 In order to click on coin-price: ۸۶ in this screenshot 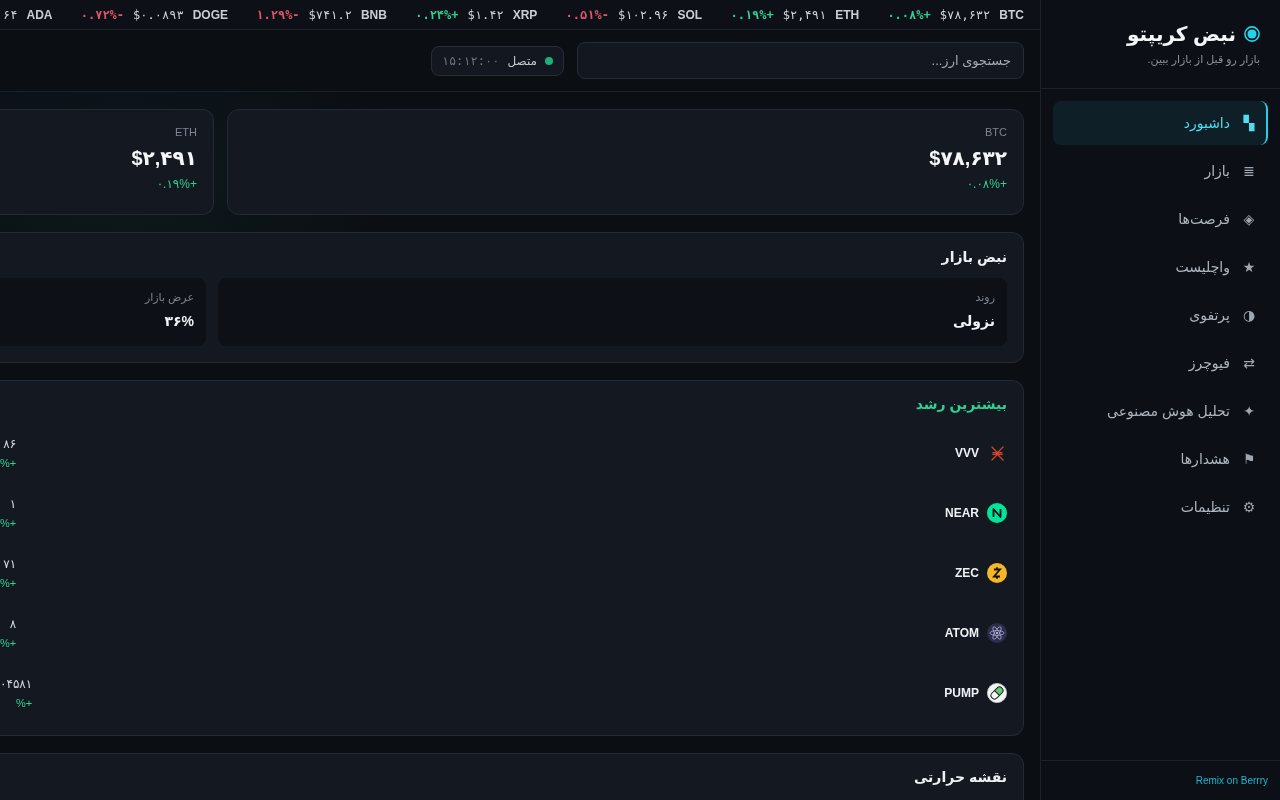, I will do `click(10, 444)`.